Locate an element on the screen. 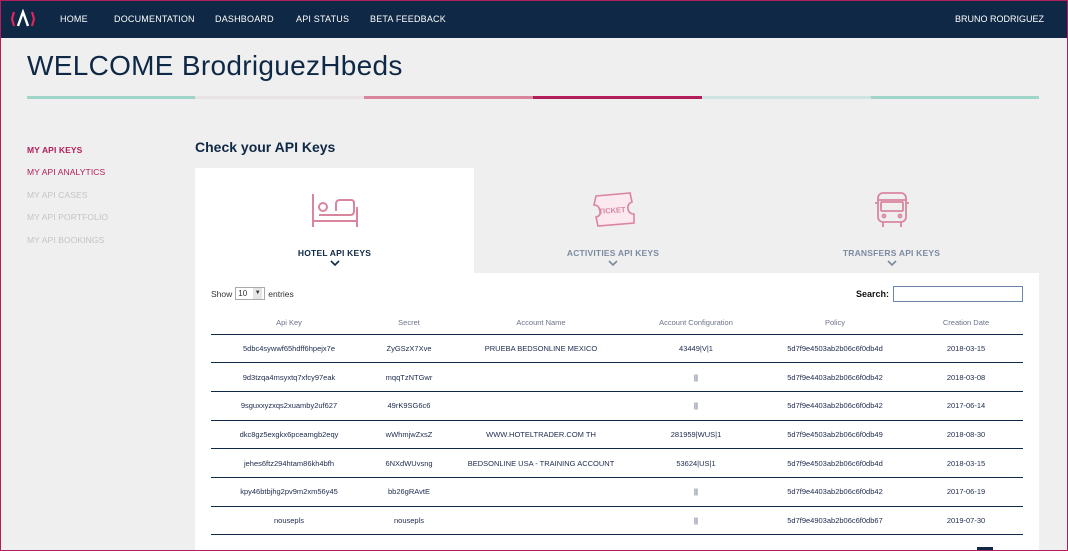 The width and height of the screenshot is (1068, 551). cell-account-name: PRUEBA BEDSONLINE MEXICO is located at coordinates (541, 349).